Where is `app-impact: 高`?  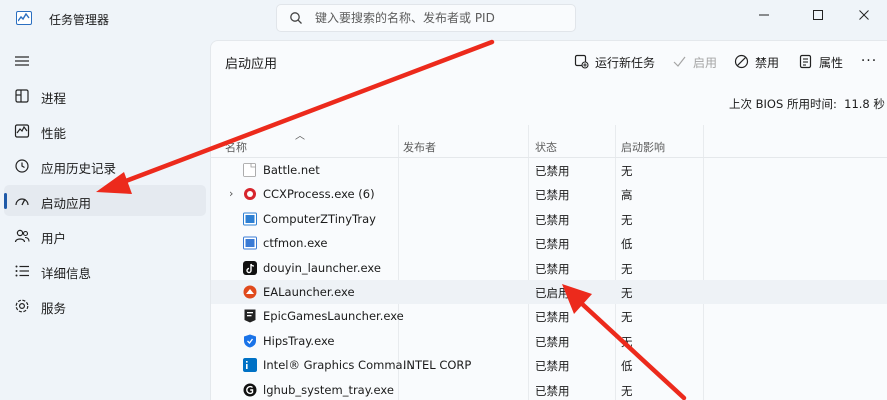 app-impact: 高 is located at coordinates (627, 195).